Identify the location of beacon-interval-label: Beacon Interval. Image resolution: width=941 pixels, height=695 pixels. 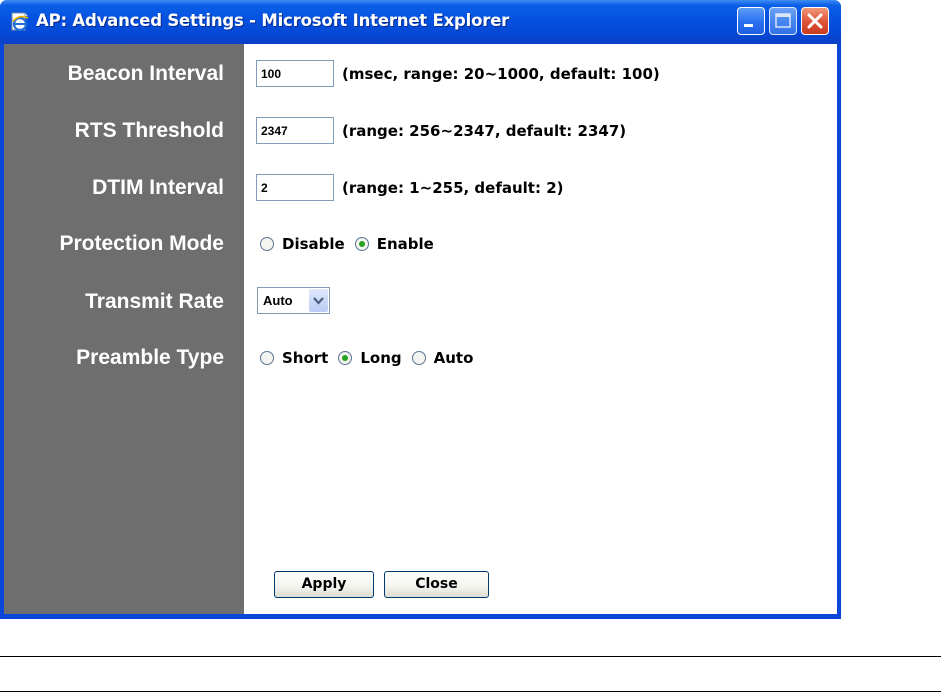
(145, 73).